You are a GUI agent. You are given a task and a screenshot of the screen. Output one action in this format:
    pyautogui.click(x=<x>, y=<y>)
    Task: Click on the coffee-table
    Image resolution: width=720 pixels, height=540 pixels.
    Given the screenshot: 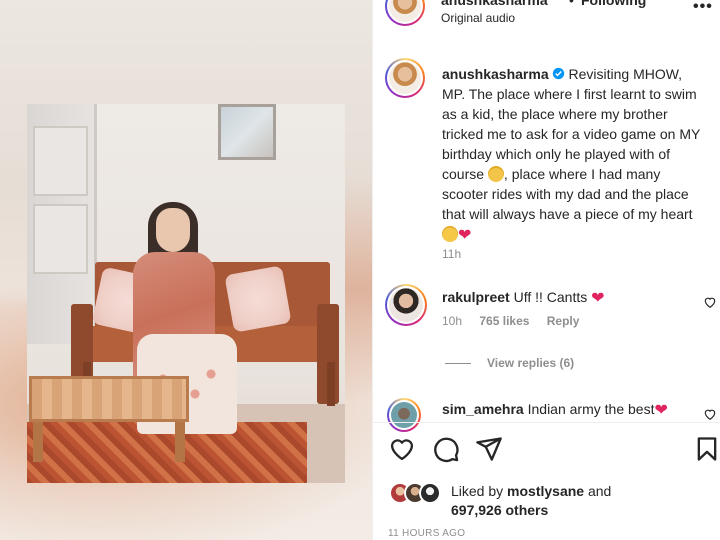 What is the action you would take?
    pyautogui.click(x=109, y=399)
    